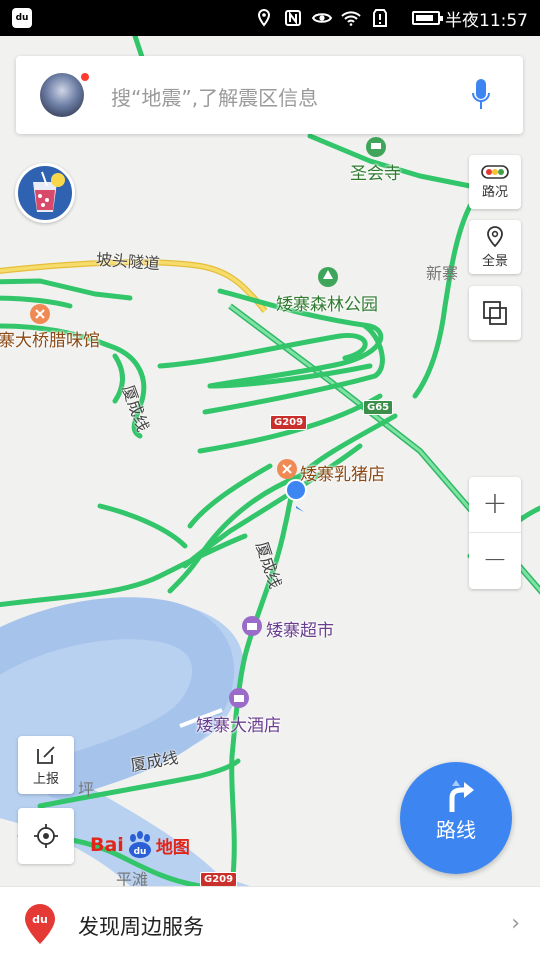 Image resolution: width=540 pixels, height=960 pixels. I want to click on search-input: 搜“地震”,了解震区信息, so click(214, 96).